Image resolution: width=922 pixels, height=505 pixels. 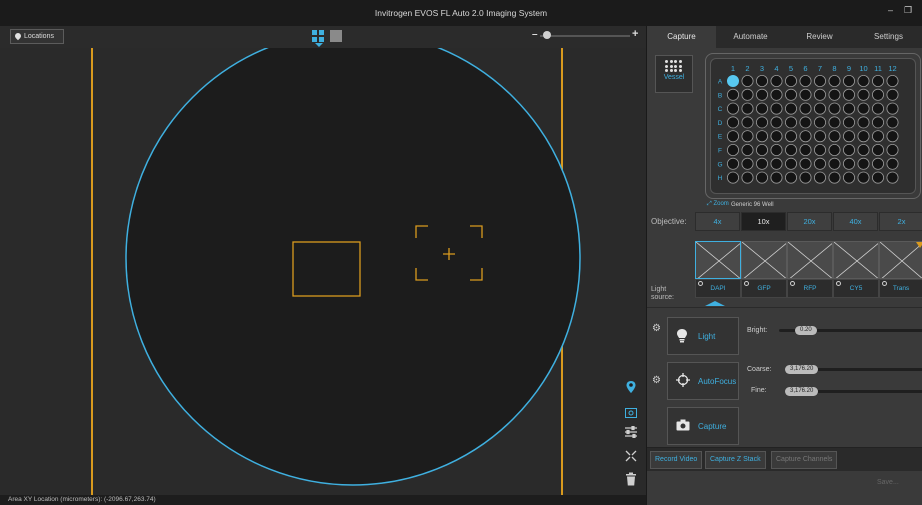 I want to click on well-E4, so click(x=776, y=136).